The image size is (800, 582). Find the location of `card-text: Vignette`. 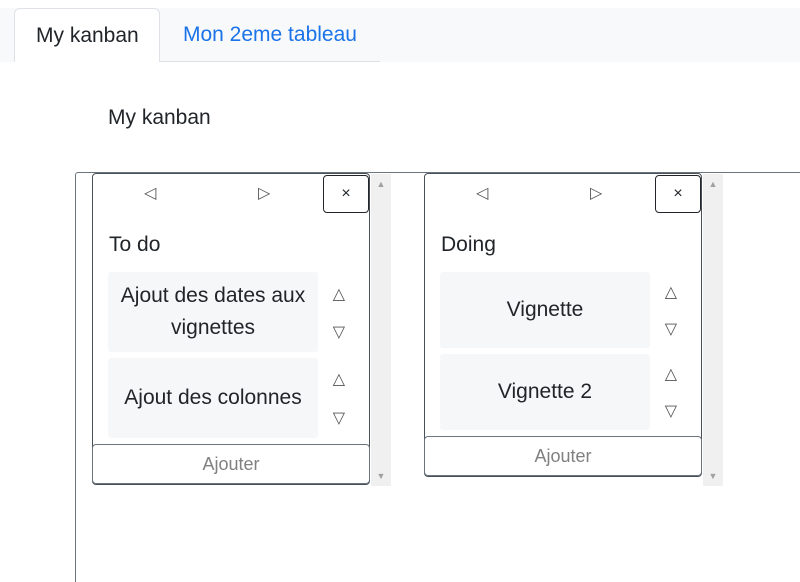

card-text: Vignette is located at coordinates (545, 309).